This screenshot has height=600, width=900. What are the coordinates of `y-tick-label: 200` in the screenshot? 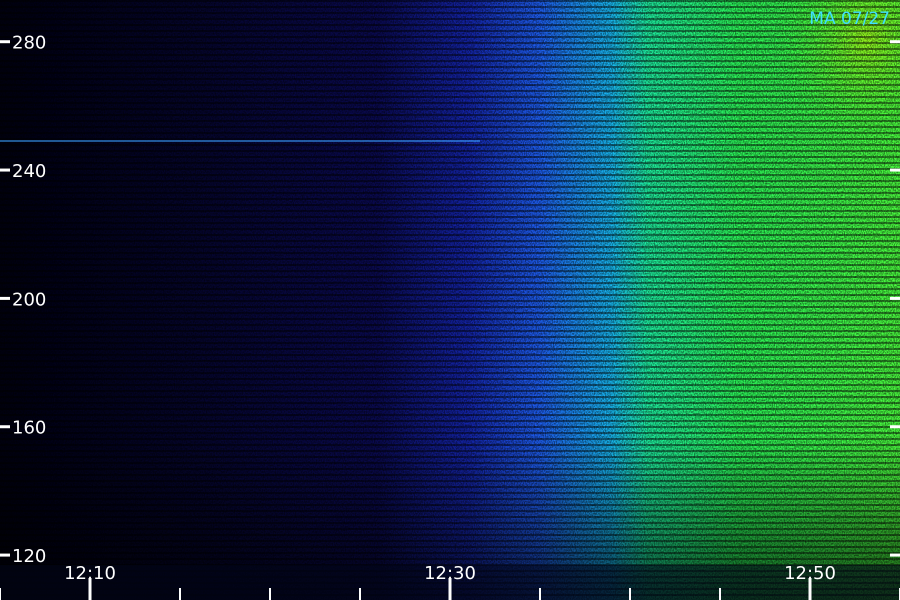 It's located at (29, 299).